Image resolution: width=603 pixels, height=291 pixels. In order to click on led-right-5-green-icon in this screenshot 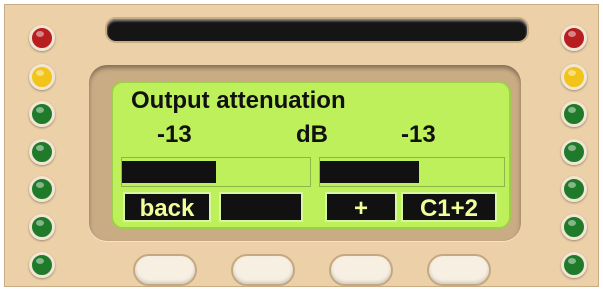, I will do `click(574, 189)`.